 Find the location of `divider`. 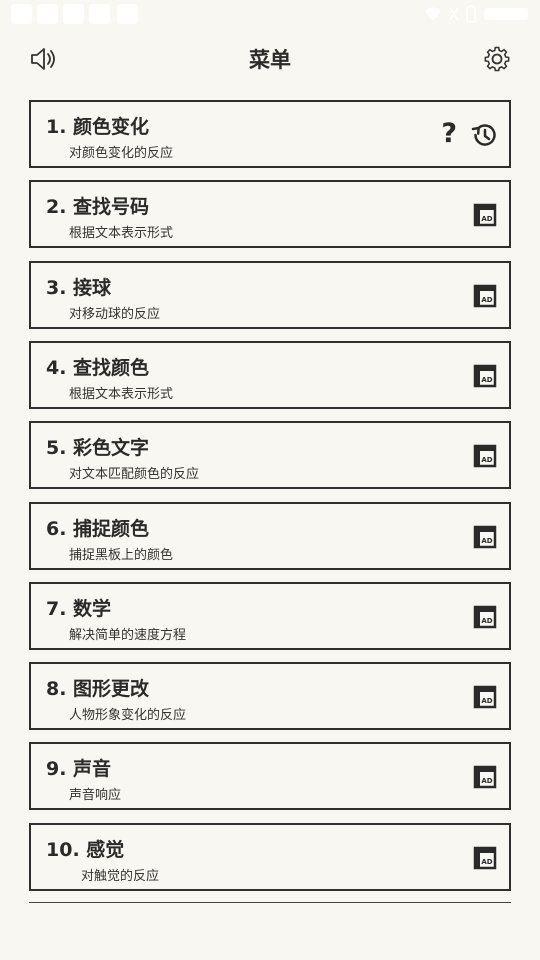

divider is located at coordinates (270, 902).